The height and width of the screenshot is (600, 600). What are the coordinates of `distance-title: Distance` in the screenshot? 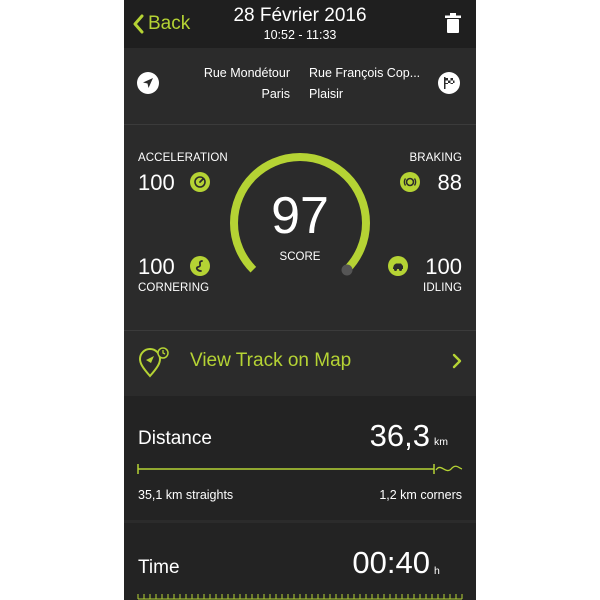 It's located at (175, 438).